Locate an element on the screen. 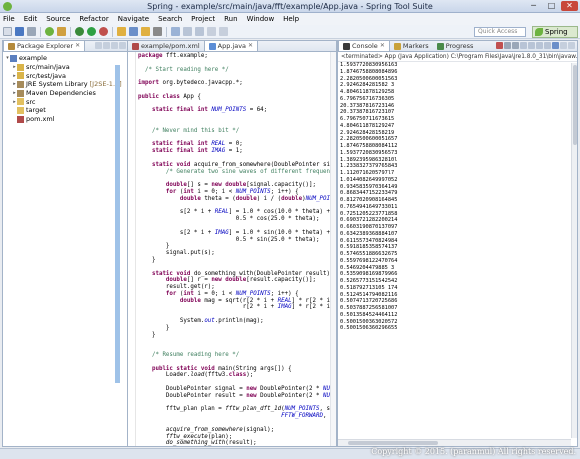  view-menu-icon is located at coordinates (114, 45).